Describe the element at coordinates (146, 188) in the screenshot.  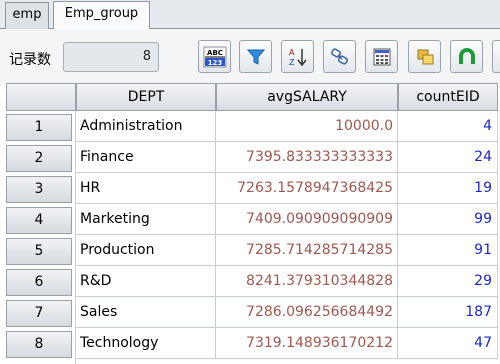
I see `dept-cell: HR` at that location.